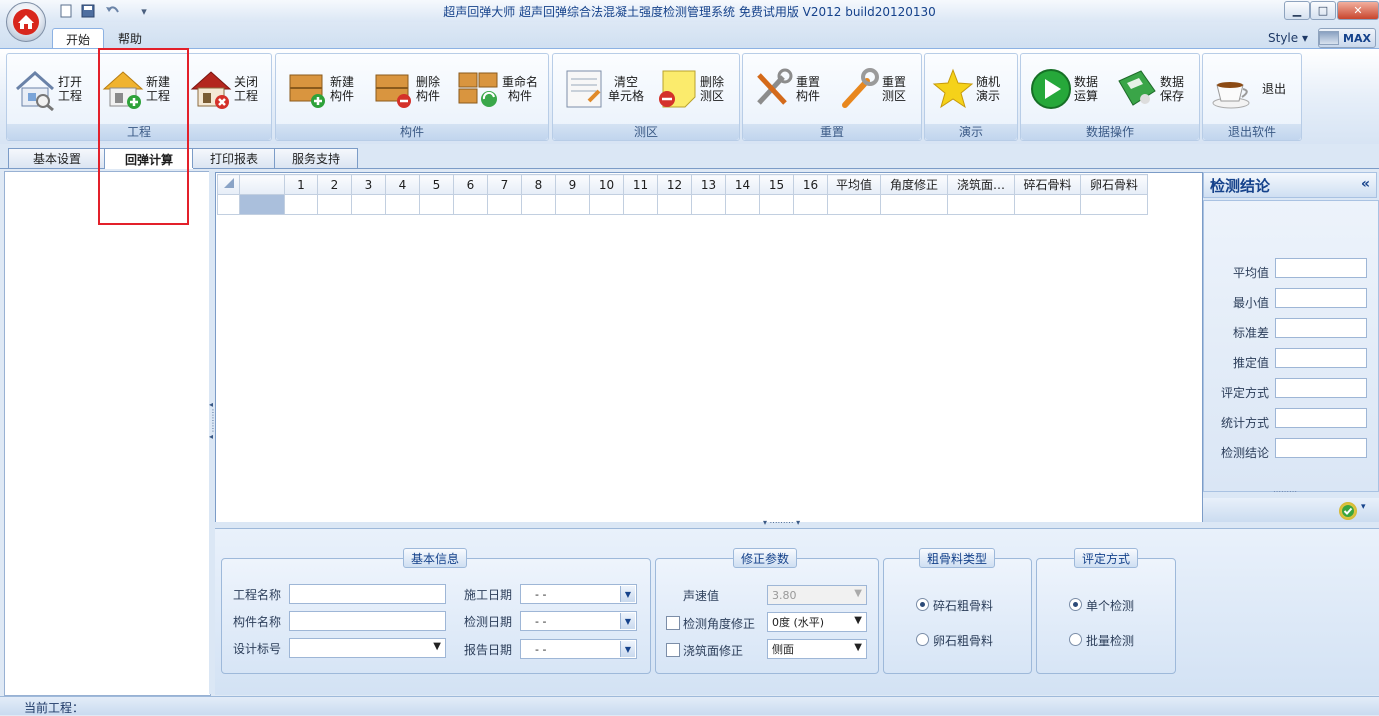  Describe the element at coordinates (316, 158) in the screenshot. I see `tab-service-support: 服务支持` at that location.